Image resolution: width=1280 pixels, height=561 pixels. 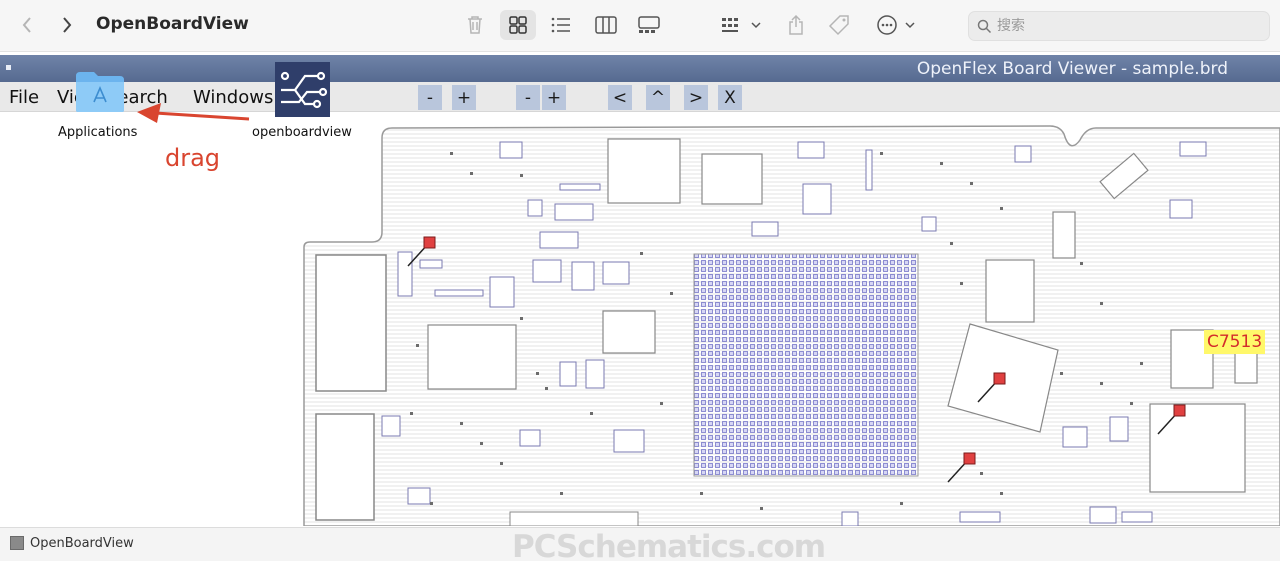 I want to click on trash-icon, so click(x=475, y=25).